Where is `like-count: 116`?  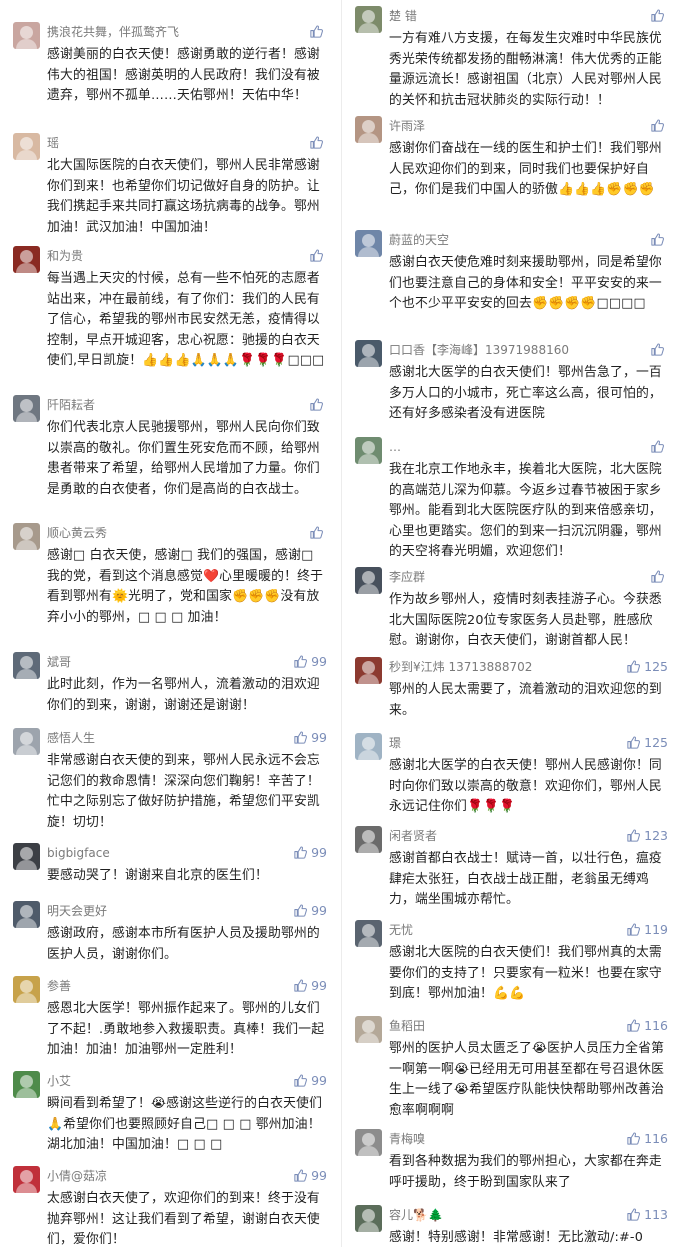
like-count: 116 is located at coordinates (656, 1138).